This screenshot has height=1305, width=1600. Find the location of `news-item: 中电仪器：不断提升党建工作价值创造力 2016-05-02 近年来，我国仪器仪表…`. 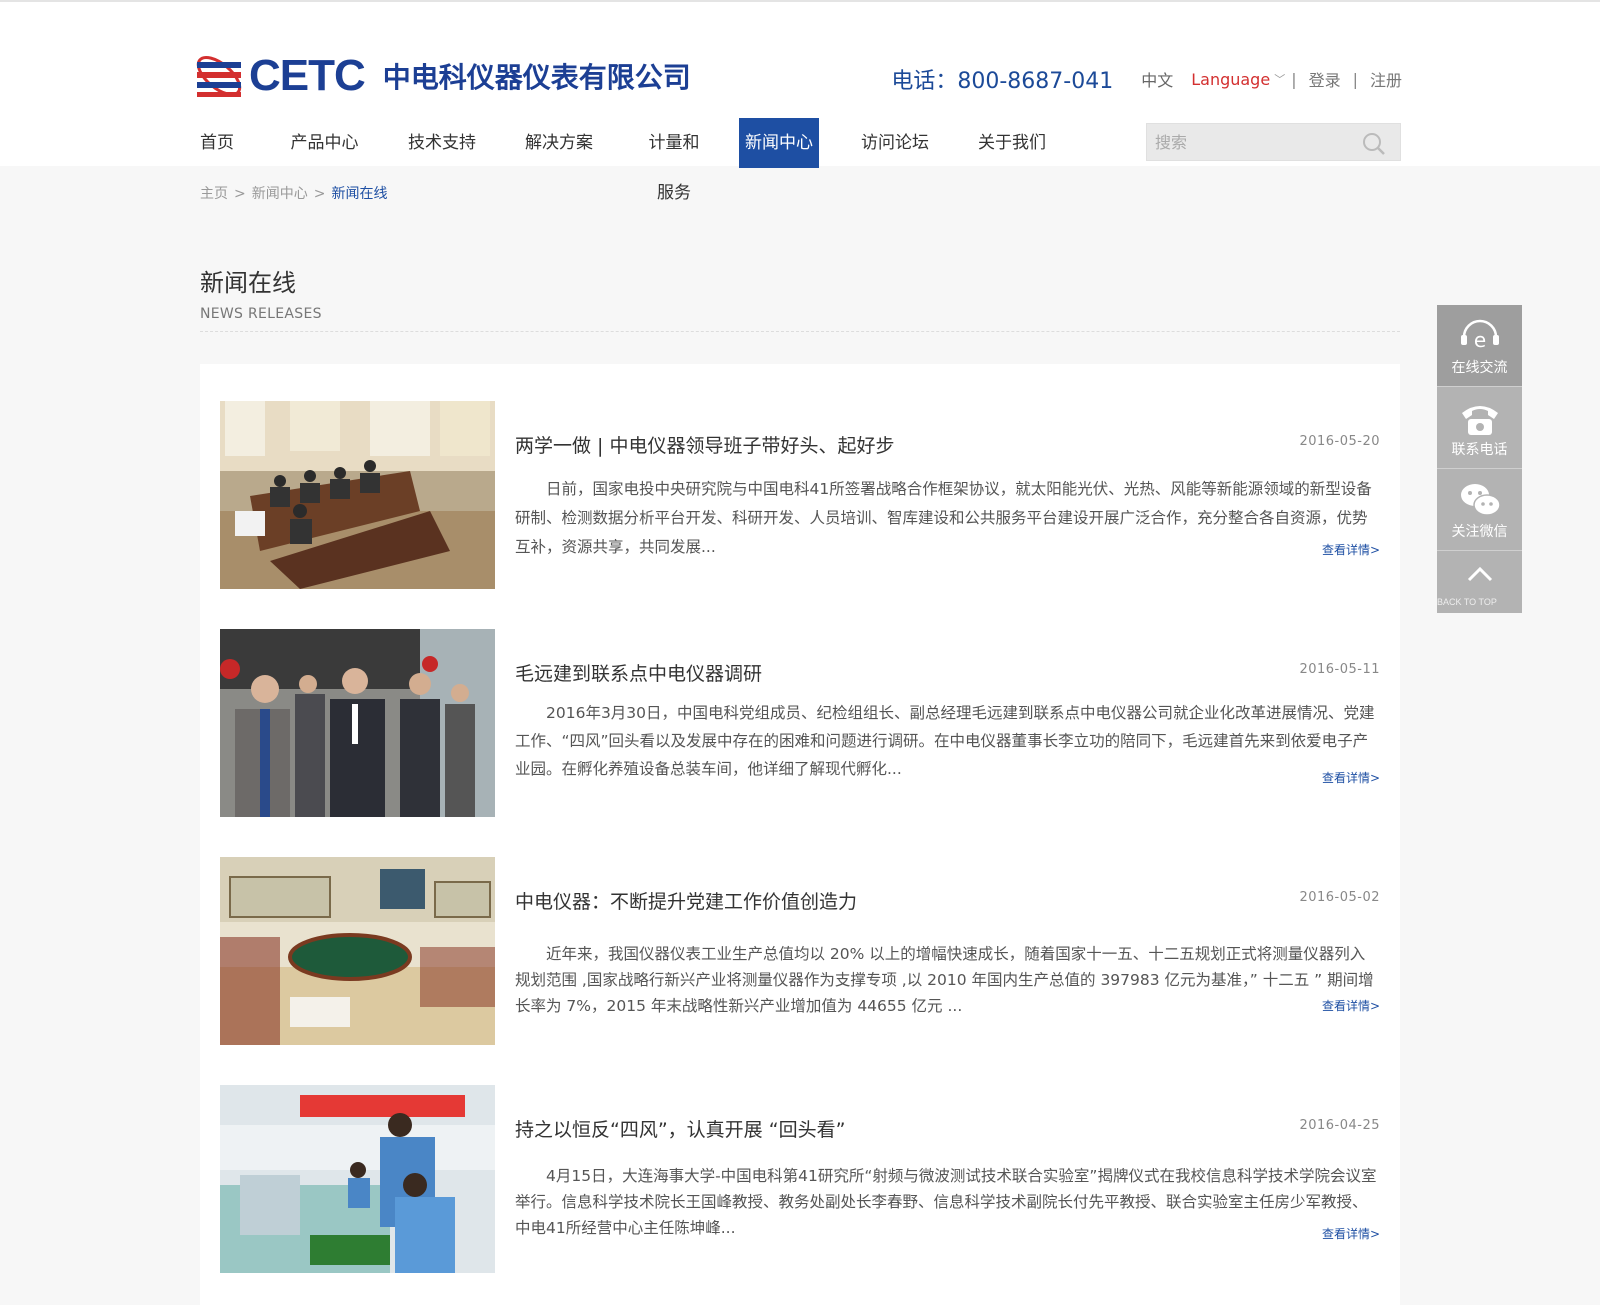

news-item: 中电仪器：不断提升党建工作价值创造力 2016-05-02 近年来，我国仪器仪表… is located at coordinates (800, 951).